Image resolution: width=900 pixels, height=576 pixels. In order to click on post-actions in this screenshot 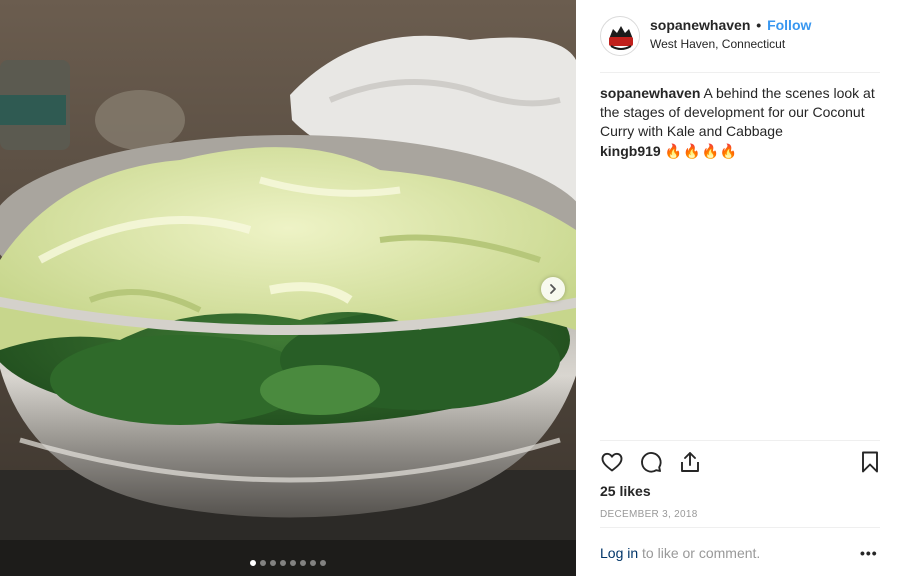, I will do `click(741, 463)`.